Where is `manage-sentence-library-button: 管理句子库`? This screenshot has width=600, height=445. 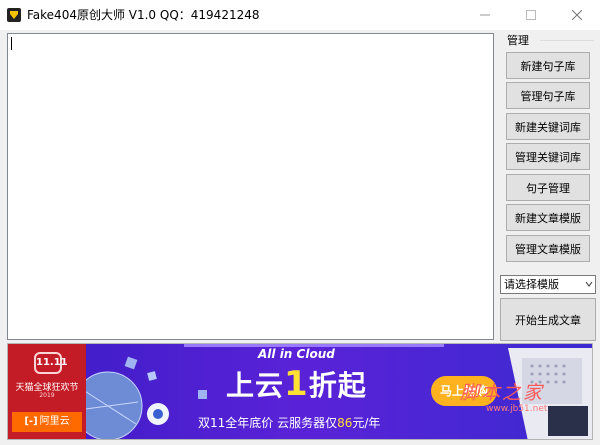
manage-sentence-library-button: 管理句子库 is located at coordinates (548, 95).